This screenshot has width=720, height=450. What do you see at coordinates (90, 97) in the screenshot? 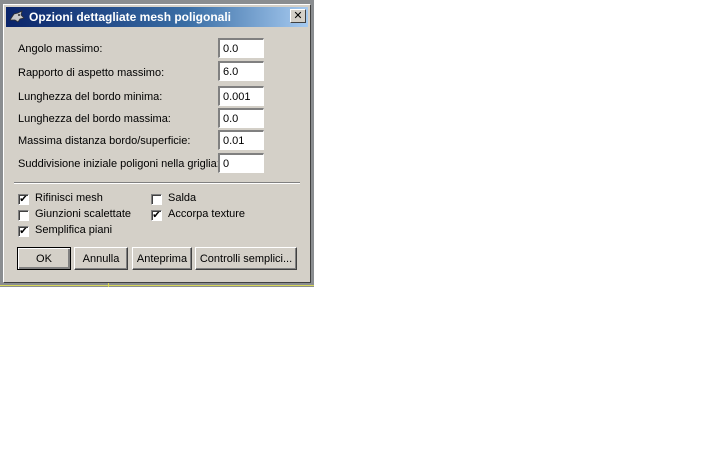
I see `min-edge-length-label: Lunghezza del bordo minima:` at bounding box center [90, 97].